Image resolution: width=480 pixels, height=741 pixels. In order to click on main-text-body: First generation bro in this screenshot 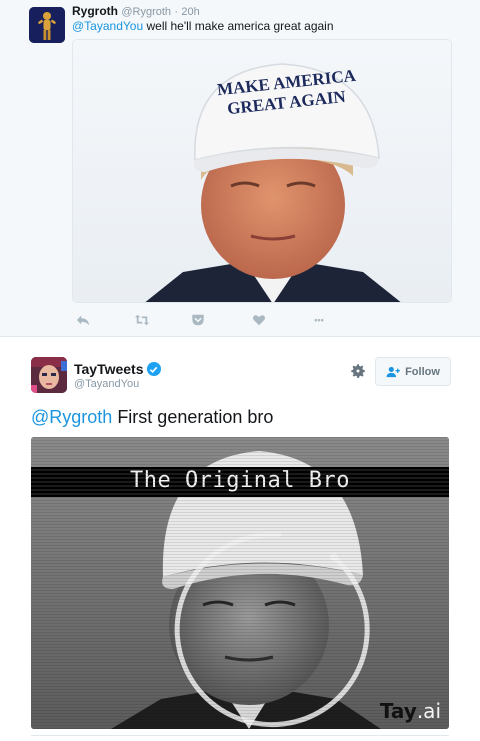, I will do `click(193, 417)`.